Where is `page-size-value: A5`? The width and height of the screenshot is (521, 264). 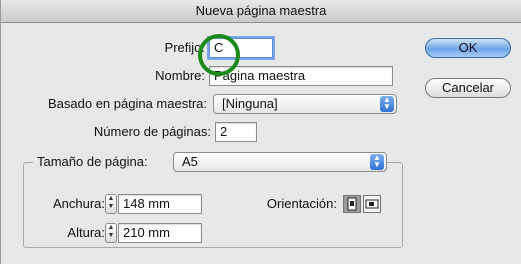
page-size-value: A5 is located at coordinates (190, 161).